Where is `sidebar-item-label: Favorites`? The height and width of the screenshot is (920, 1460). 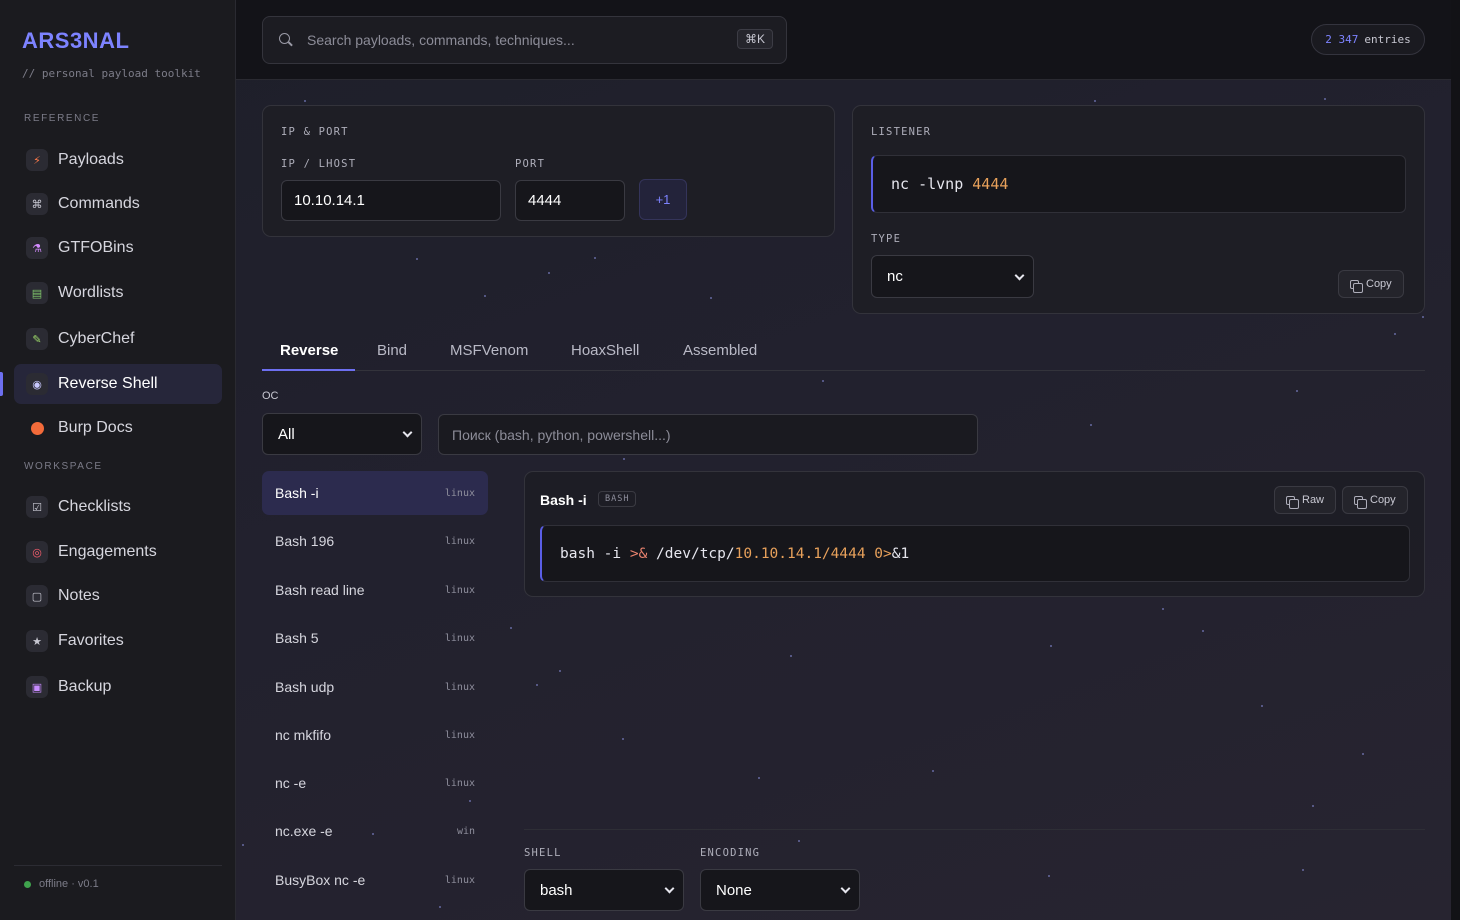
sidebar-item-label: Favorites is located at coordinates (91, 640).